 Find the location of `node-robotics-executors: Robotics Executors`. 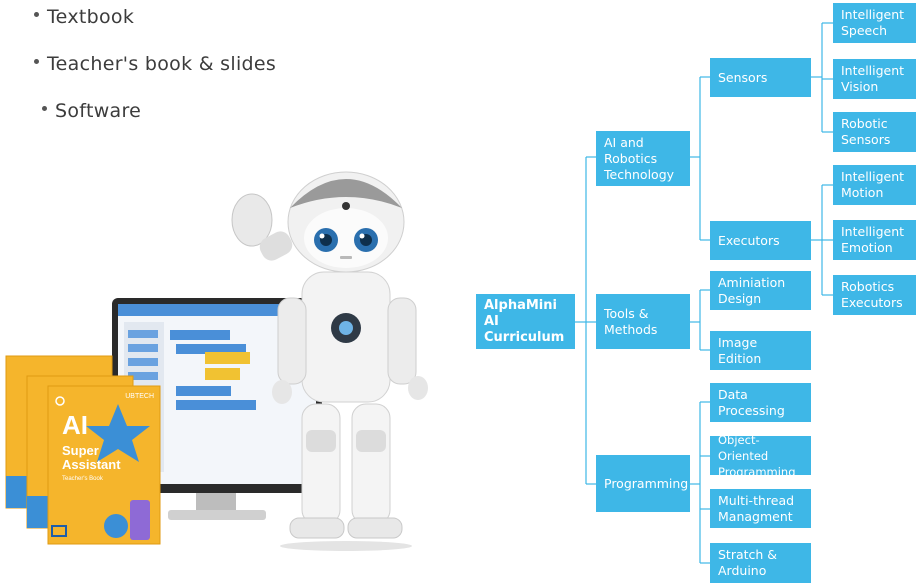

node-robotics-executors: Robotics Executors is located at coordinates (874, 295).